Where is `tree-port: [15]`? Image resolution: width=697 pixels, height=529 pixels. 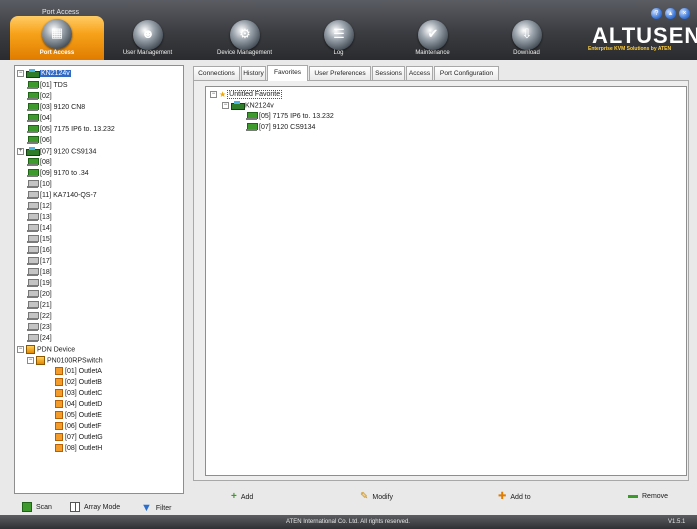
tree-port: [15] is located at coordinates (39, 239).